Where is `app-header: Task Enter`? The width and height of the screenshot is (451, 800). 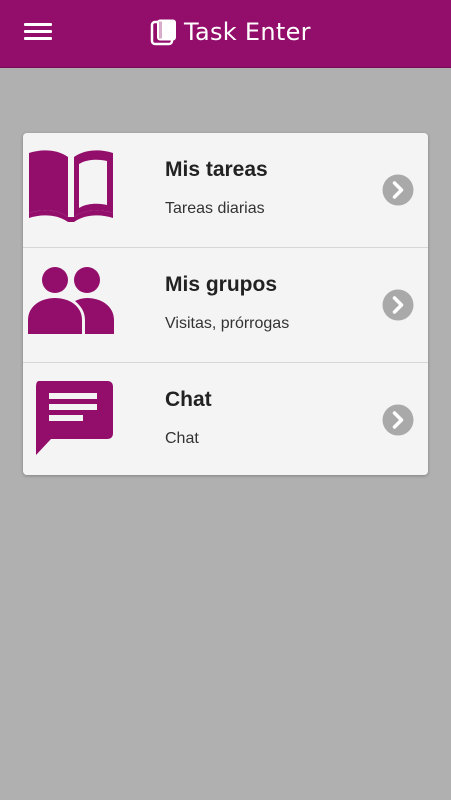 app-header: Task Enter is located at coordinates (225, 34).